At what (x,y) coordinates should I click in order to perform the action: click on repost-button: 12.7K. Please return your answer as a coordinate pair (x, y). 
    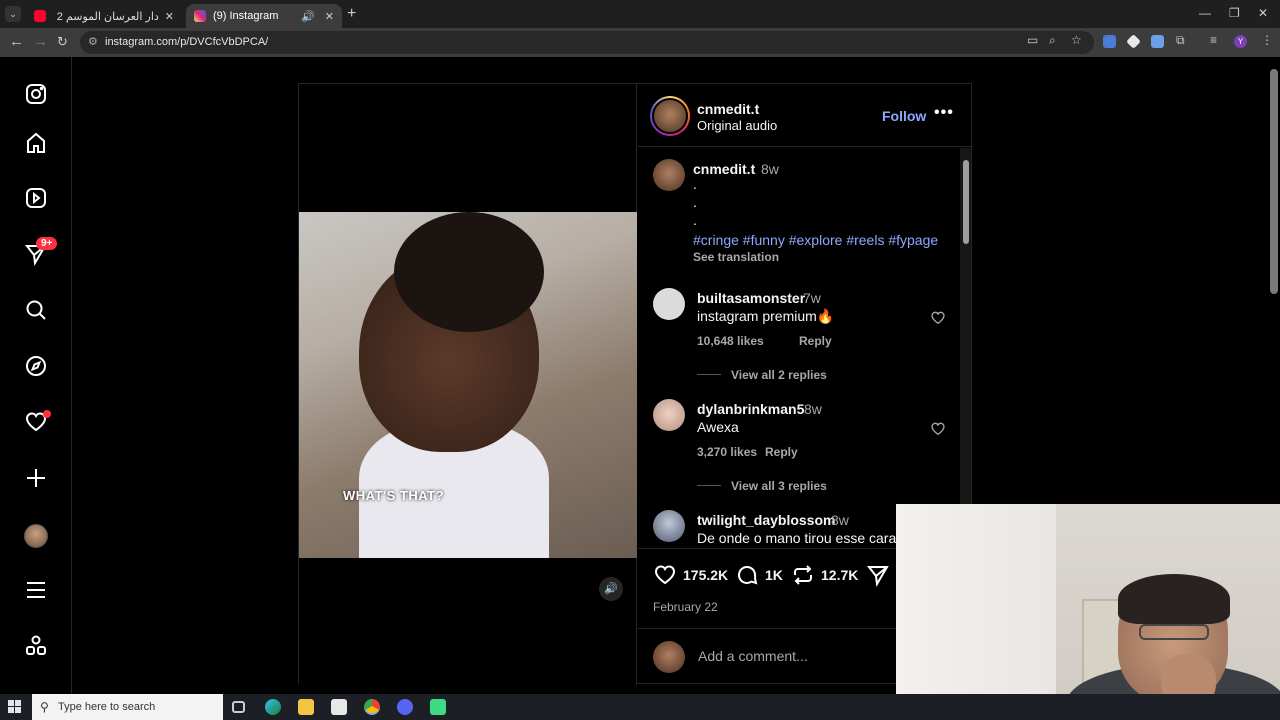
    Looking at the image, I should click on (824, 575).